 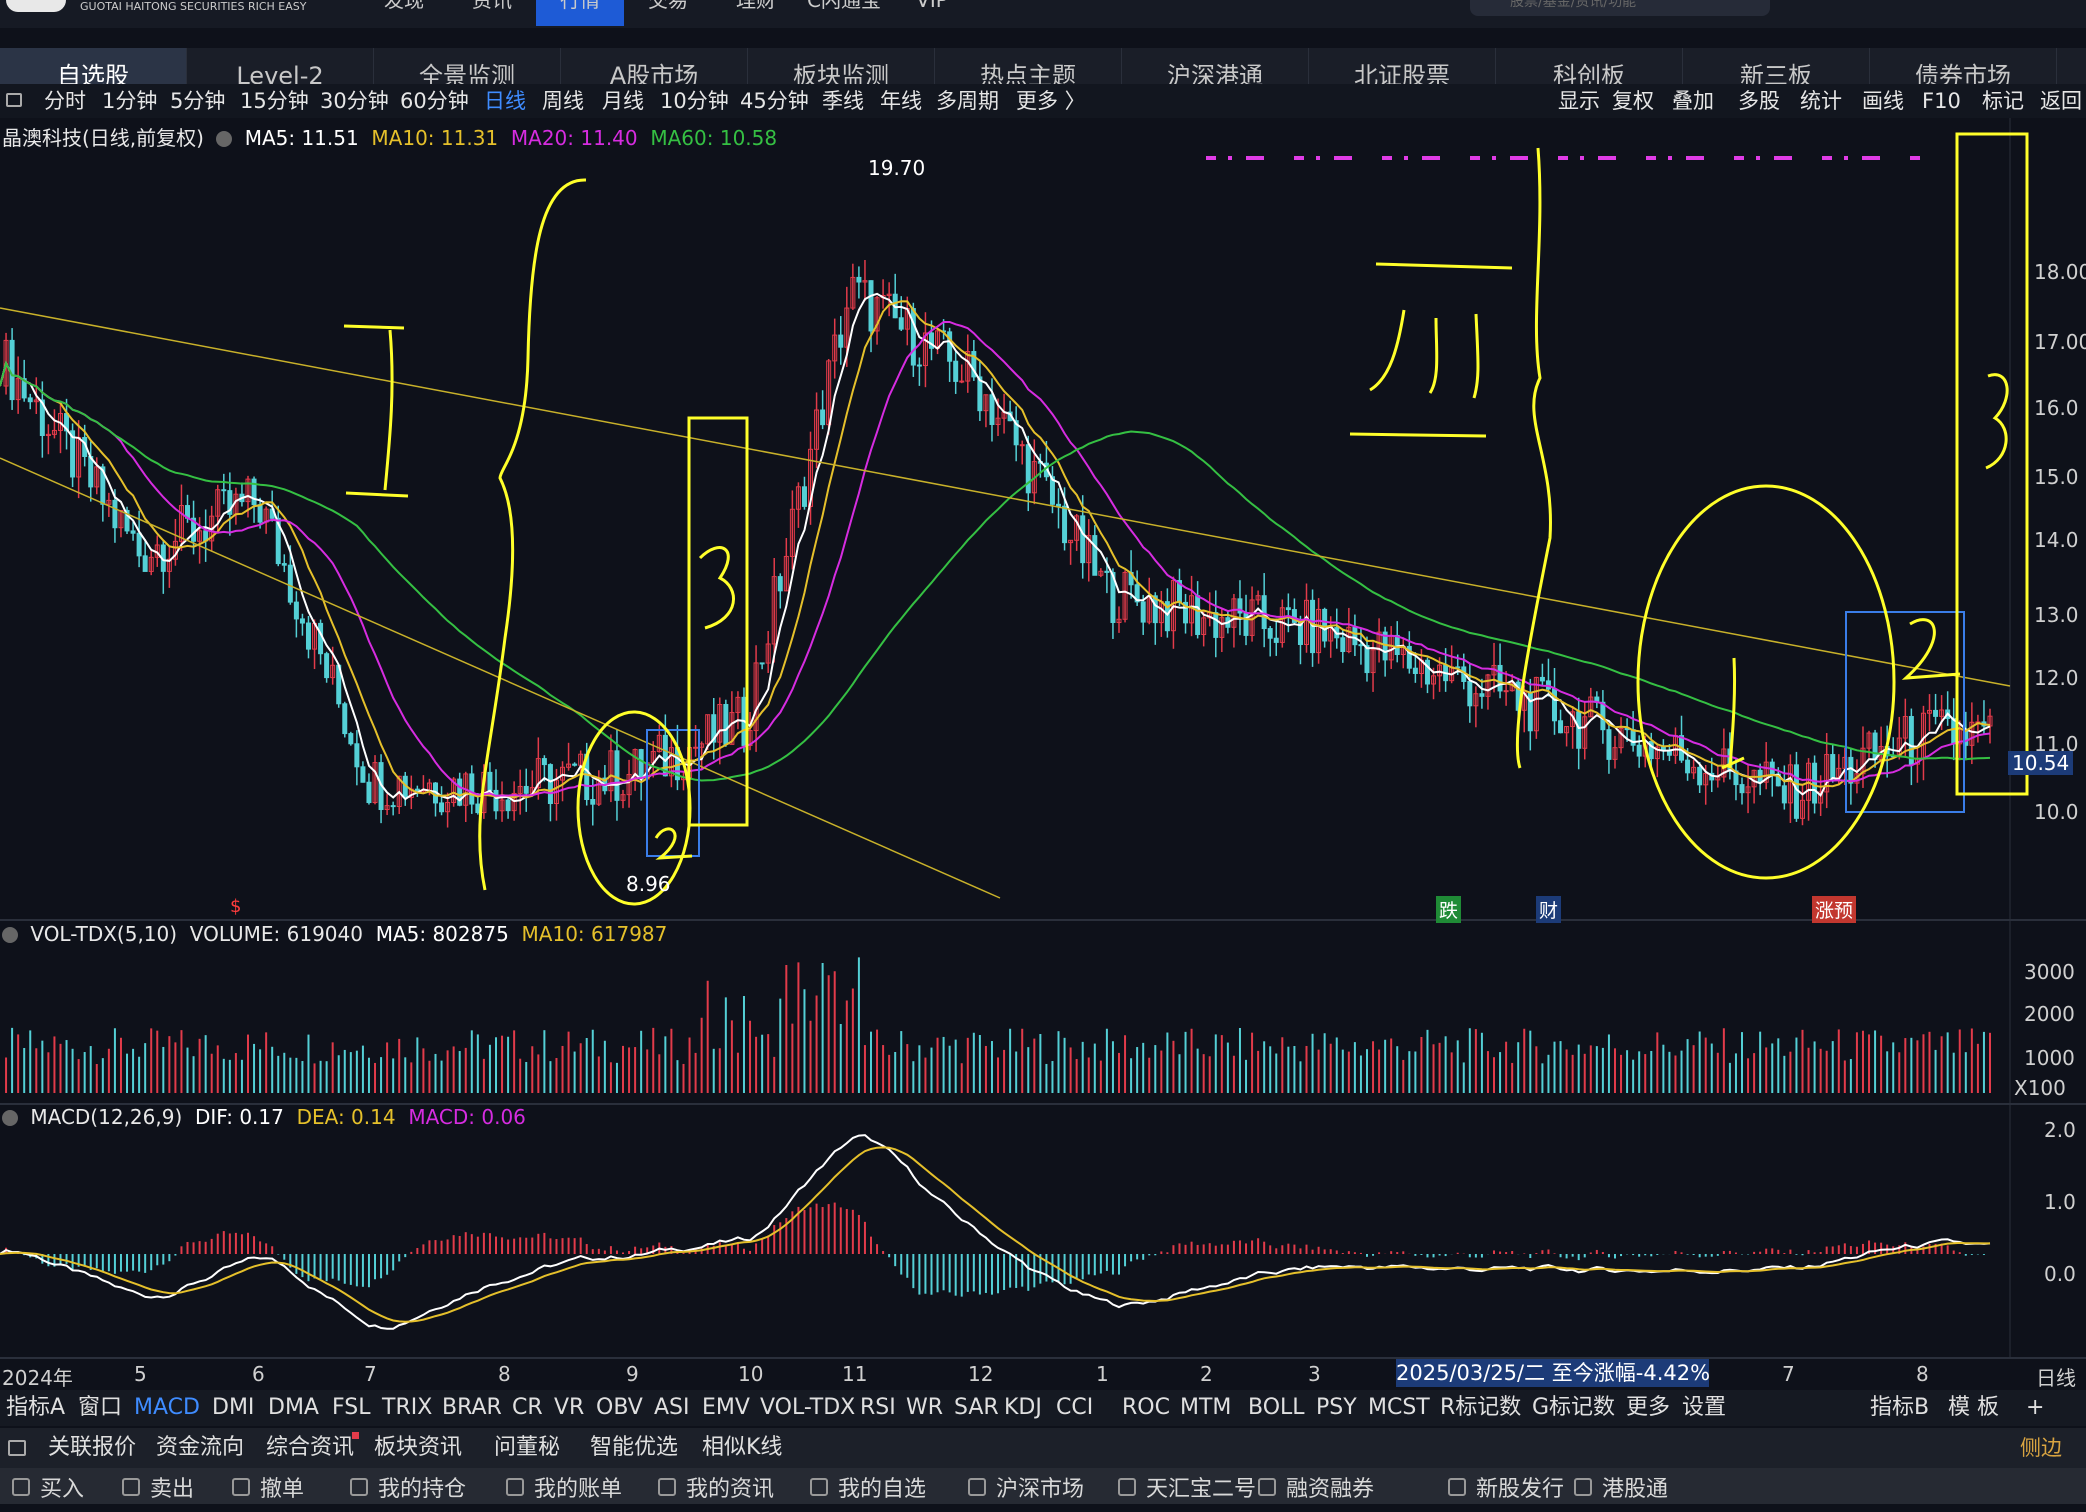 I want to click on event-marker-drop: 跌, so click(x=1449, y=909).